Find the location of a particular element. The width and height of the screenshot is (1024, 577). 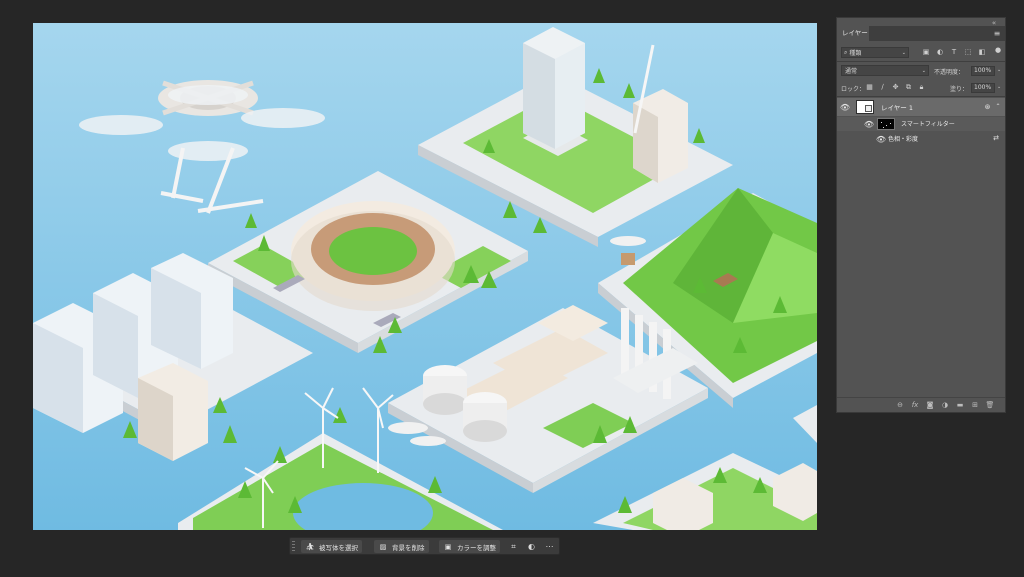

lock-label: ロック： is located at coordinates (853, 89).